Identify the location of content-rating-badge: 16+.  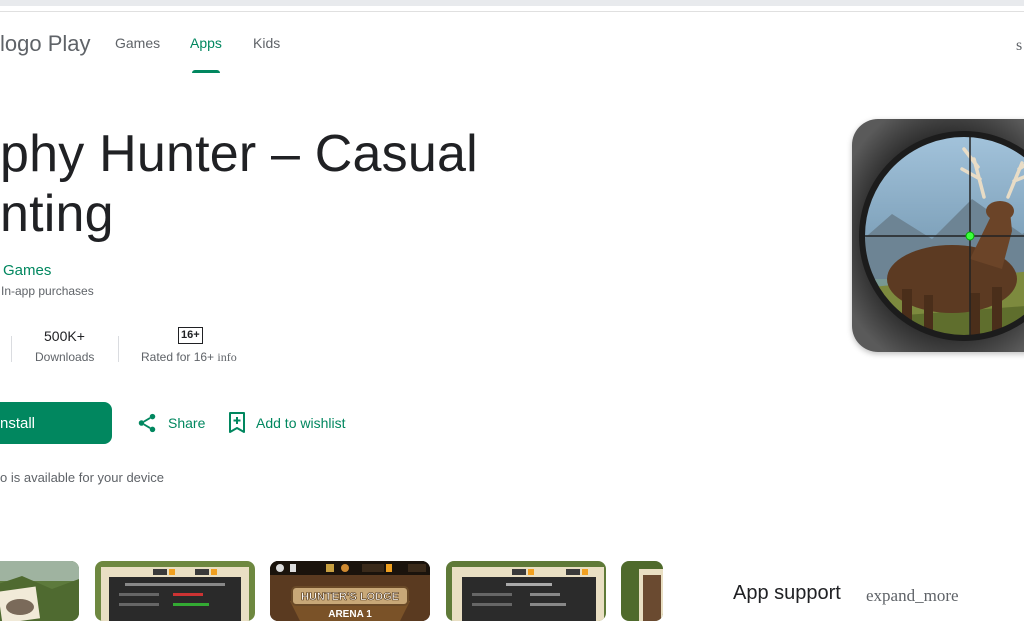
(190, 335).